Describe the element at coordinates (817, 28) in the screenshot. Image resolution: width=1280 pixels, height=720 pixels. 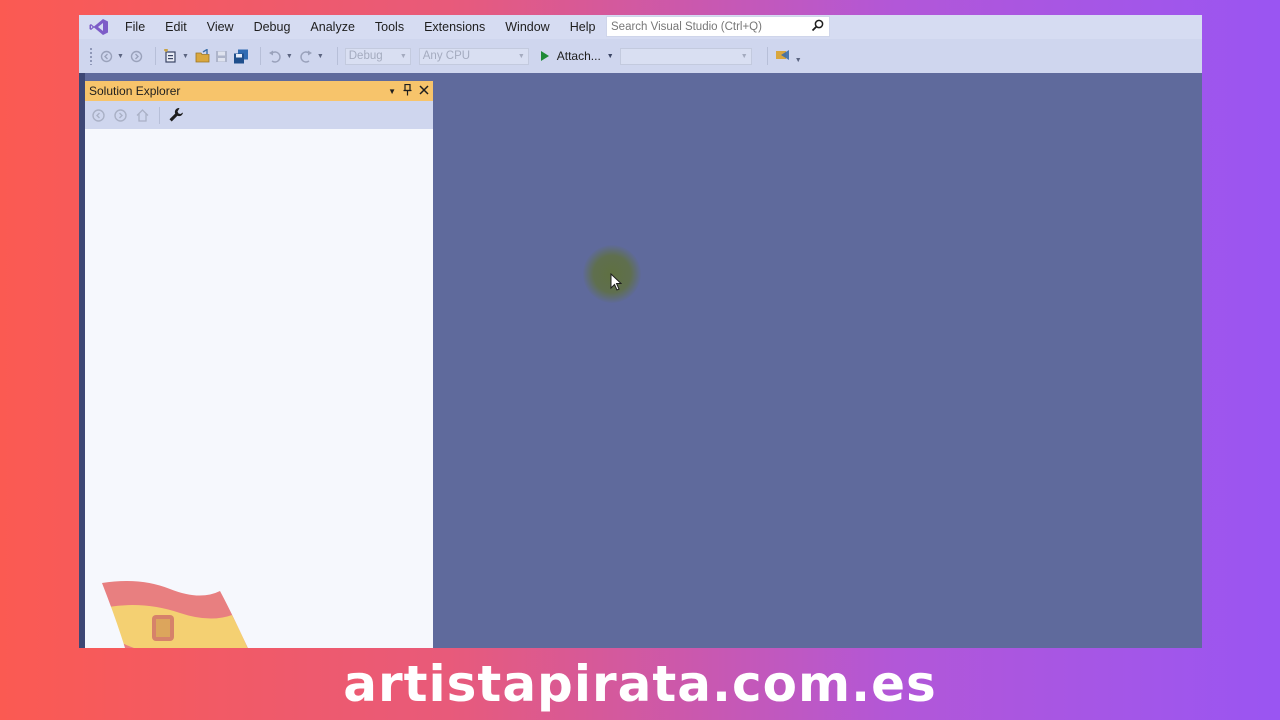
I see `search-icon` at that location.